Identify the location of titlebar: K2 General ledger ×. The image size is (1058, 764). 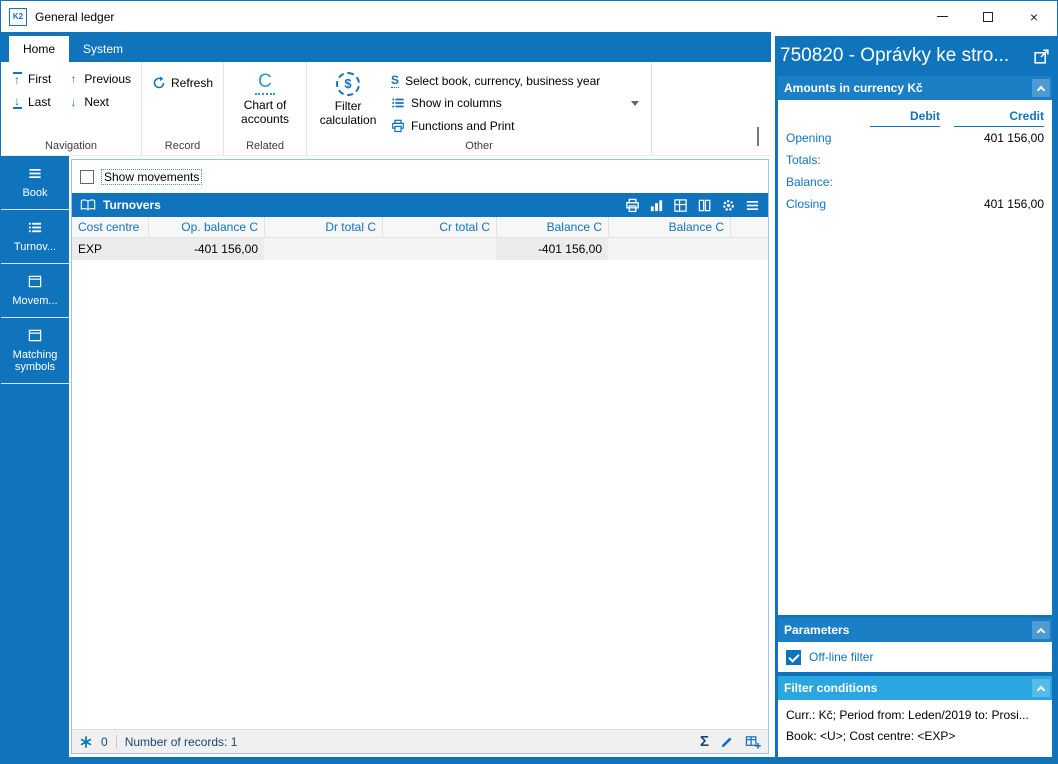
(529, 16).